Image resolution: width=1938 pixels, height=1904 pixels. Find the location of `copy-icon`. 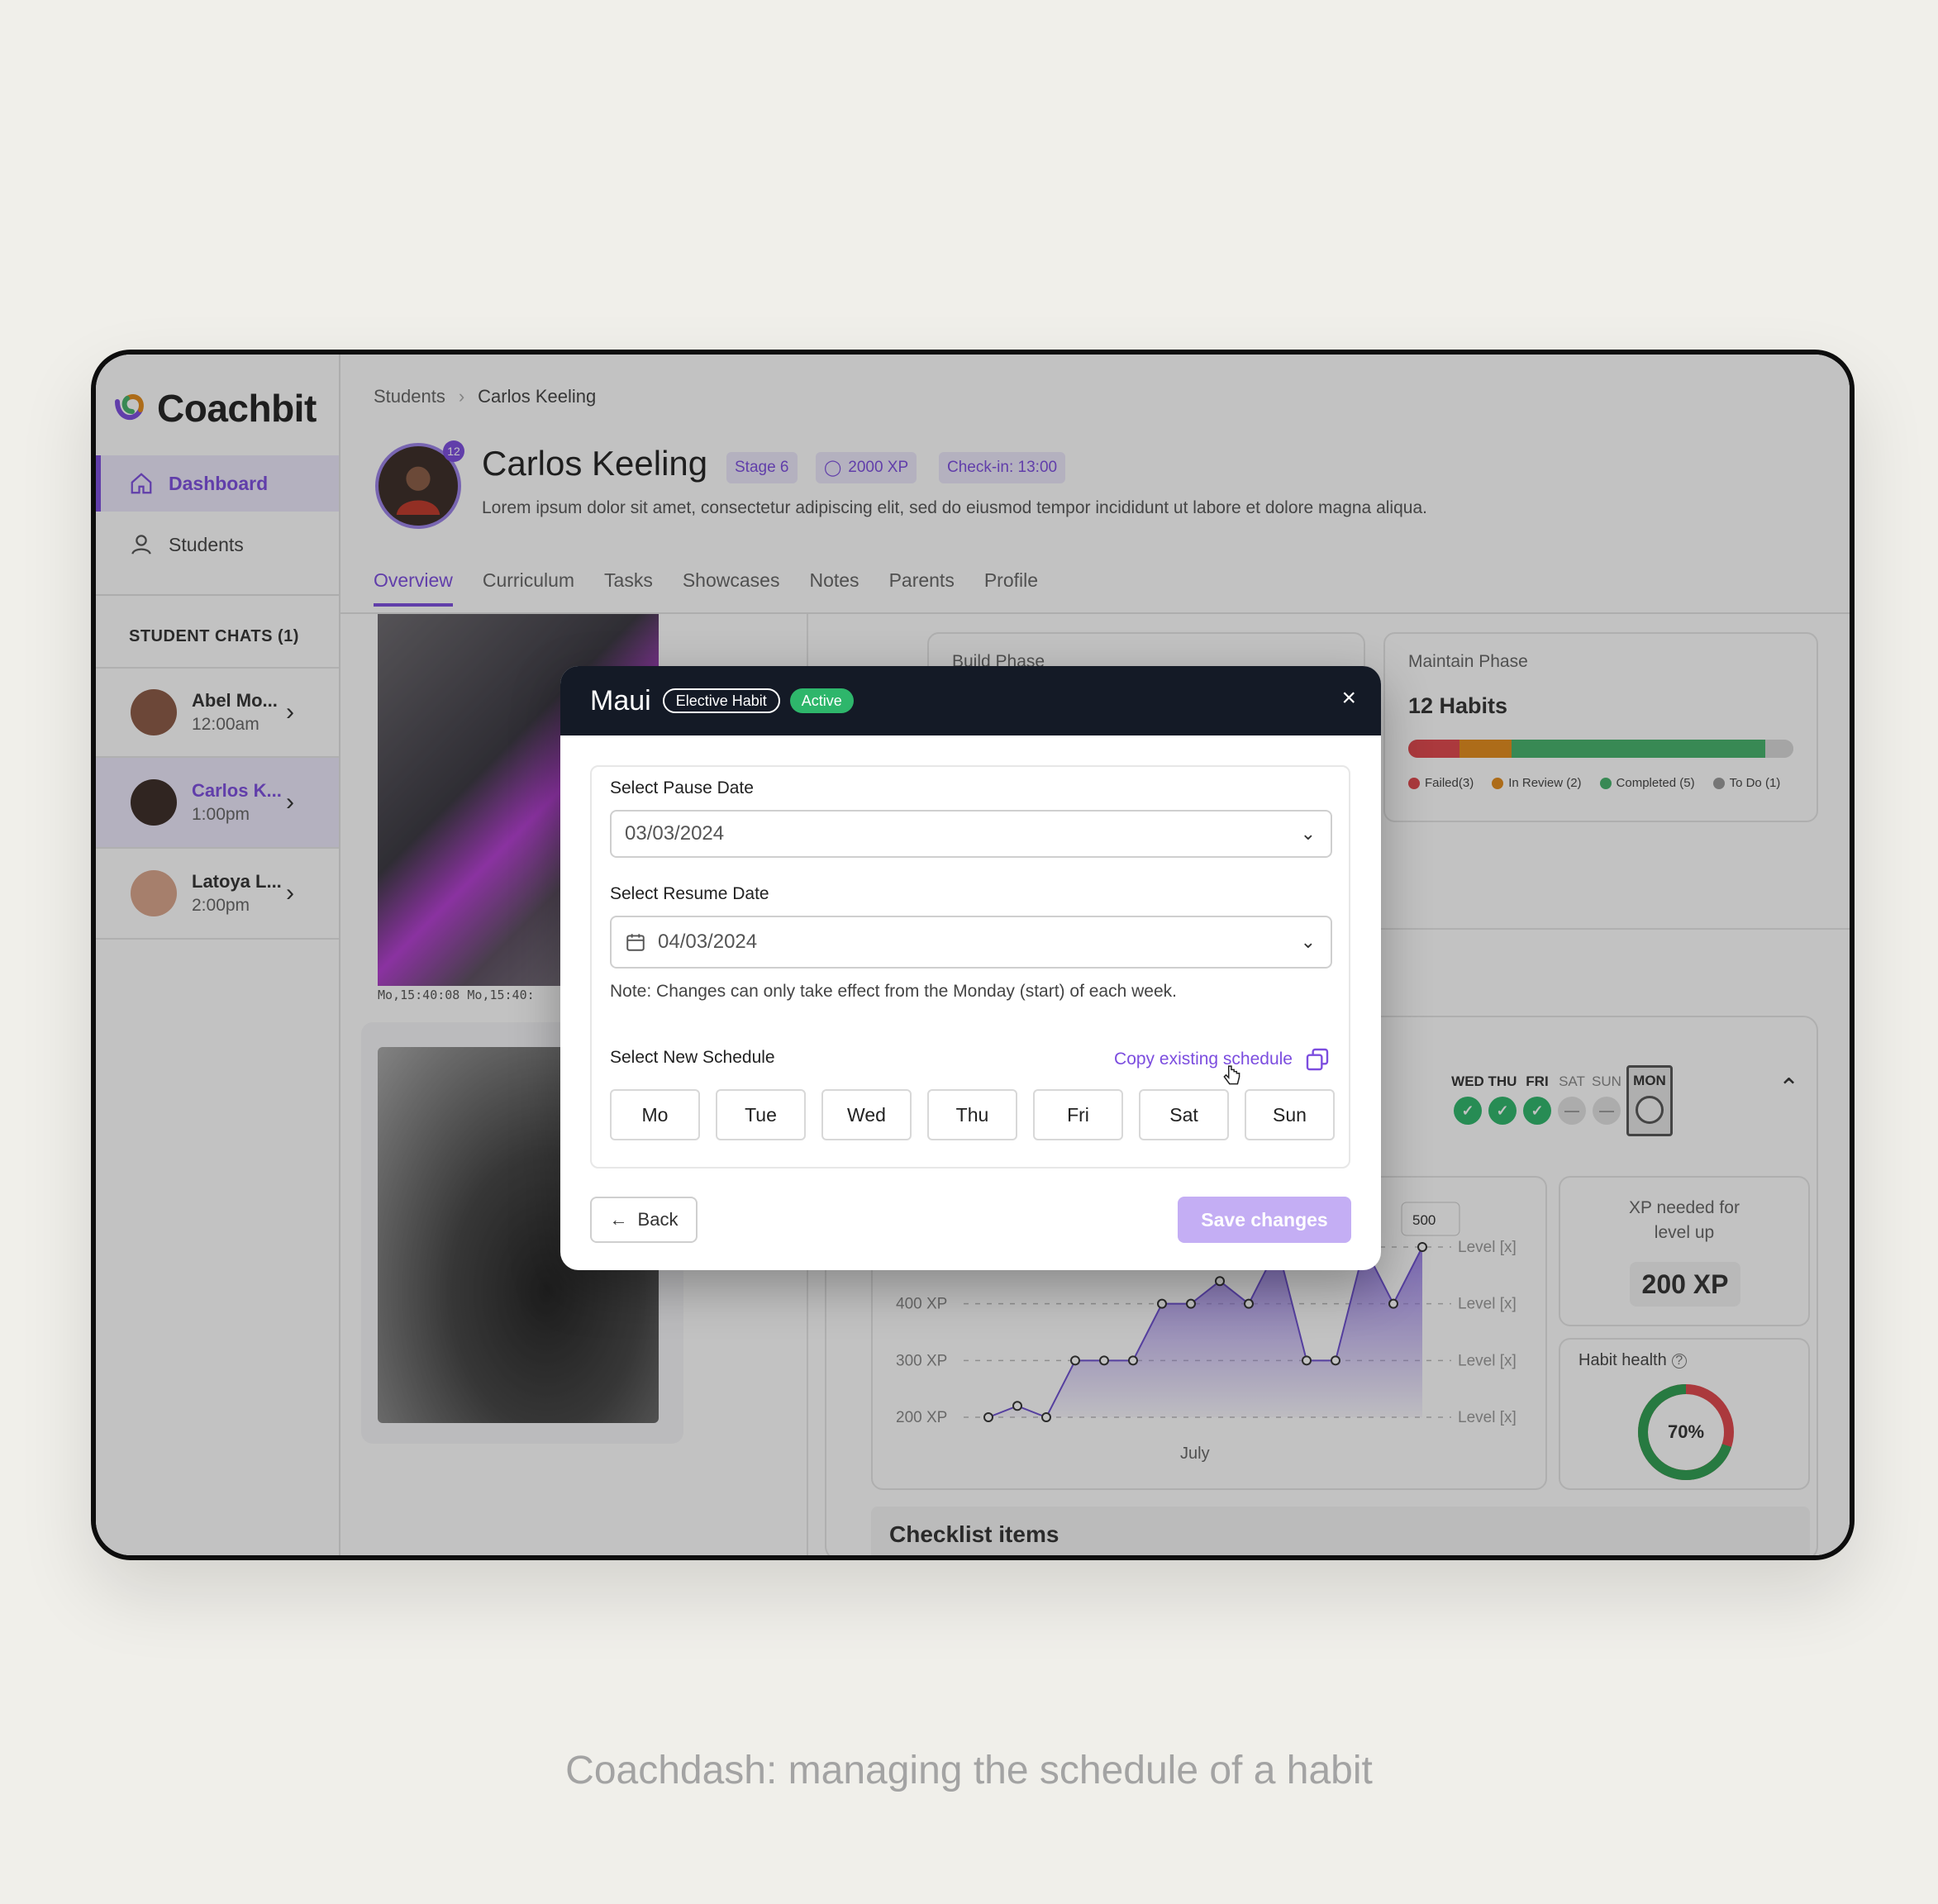

copy-icon is located at coordinates (1317, 1059).